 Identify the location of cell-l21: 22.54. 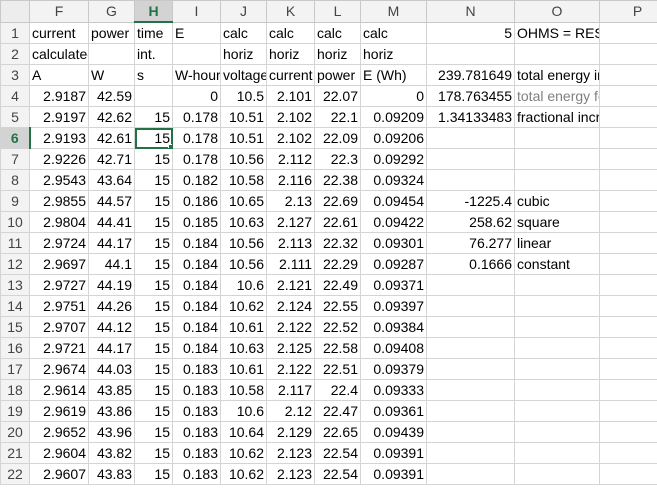
(337, 453).